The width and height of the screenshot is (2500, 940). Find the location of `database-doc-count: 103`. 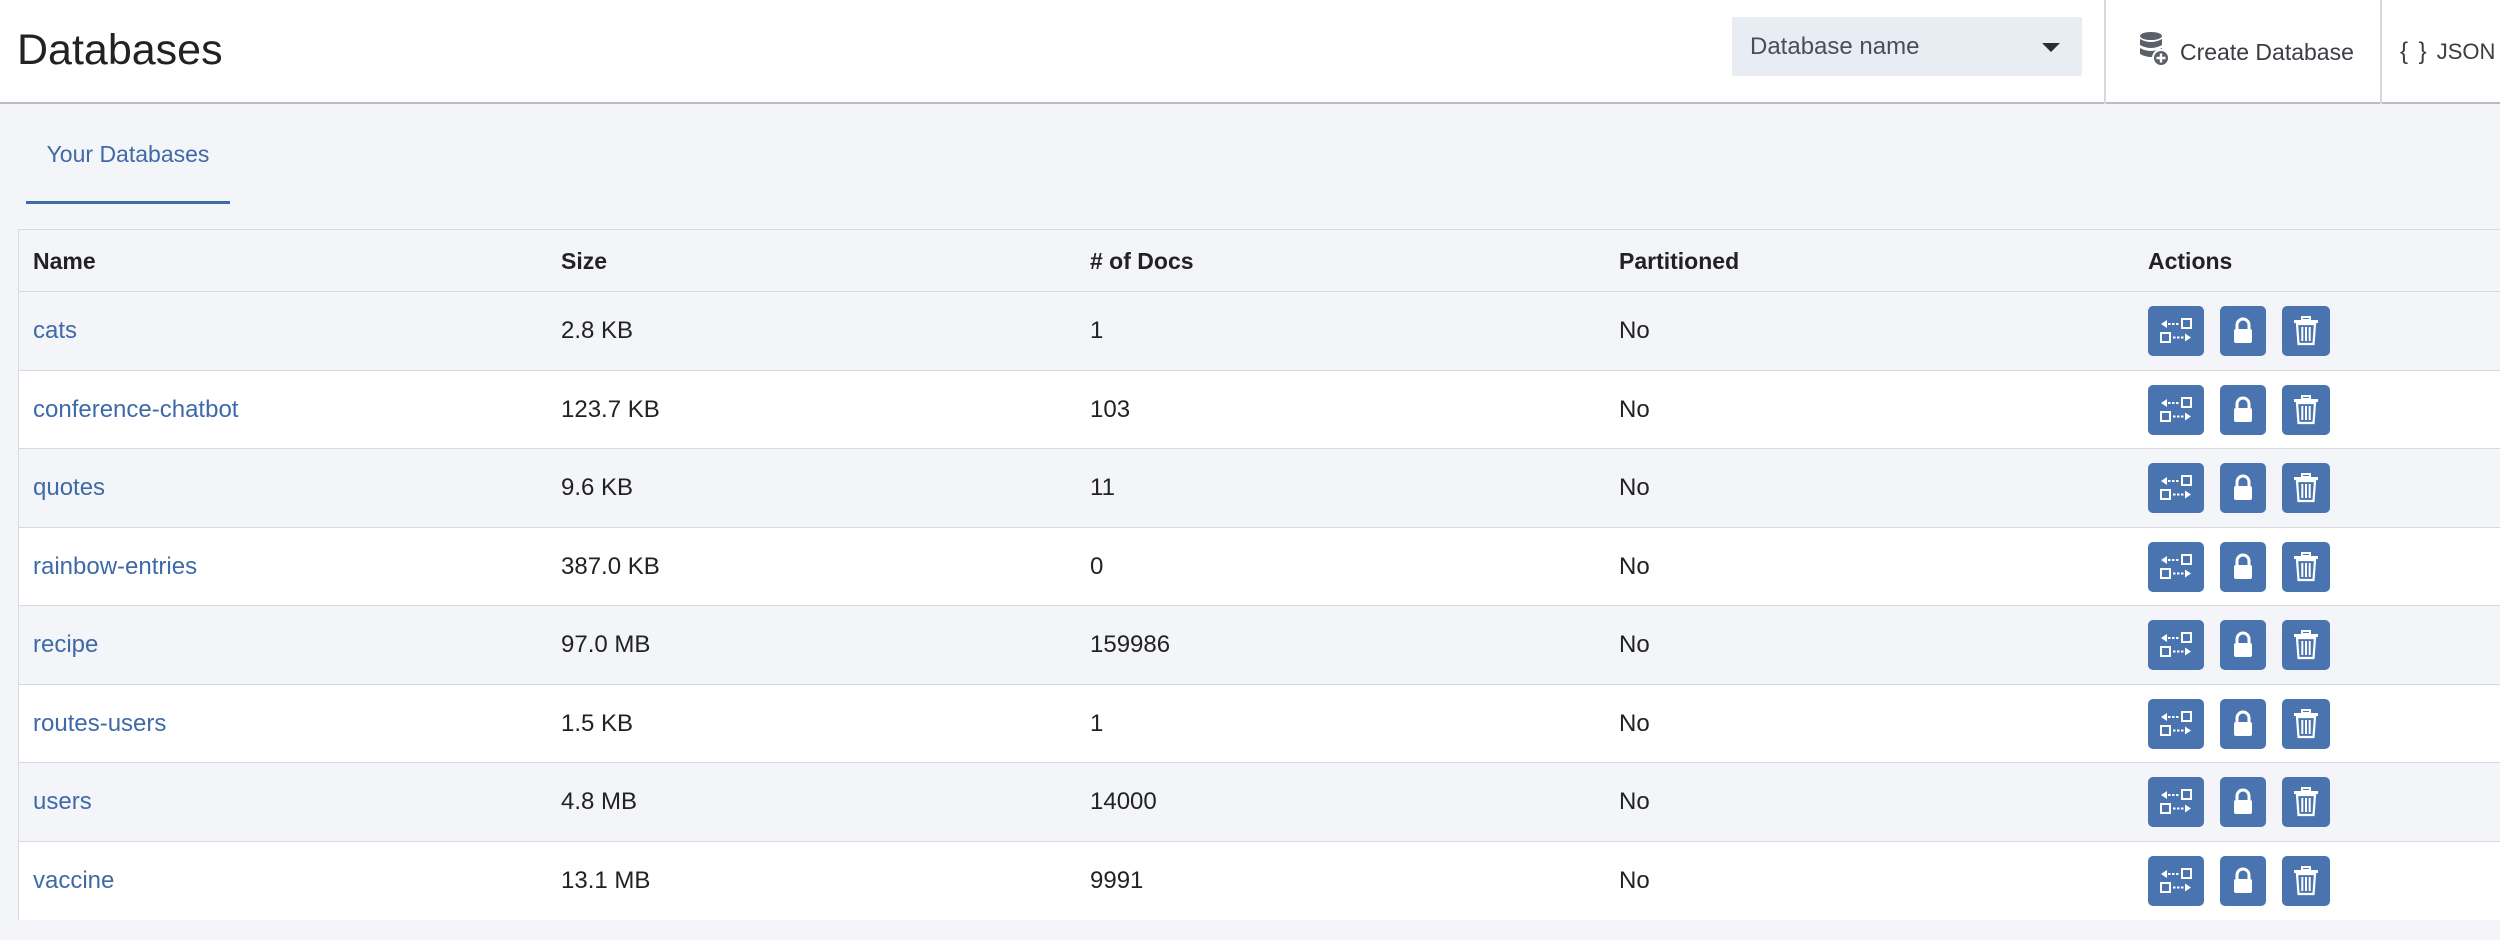

database-doc-count: 103 is located at coordinates (1110, 409).